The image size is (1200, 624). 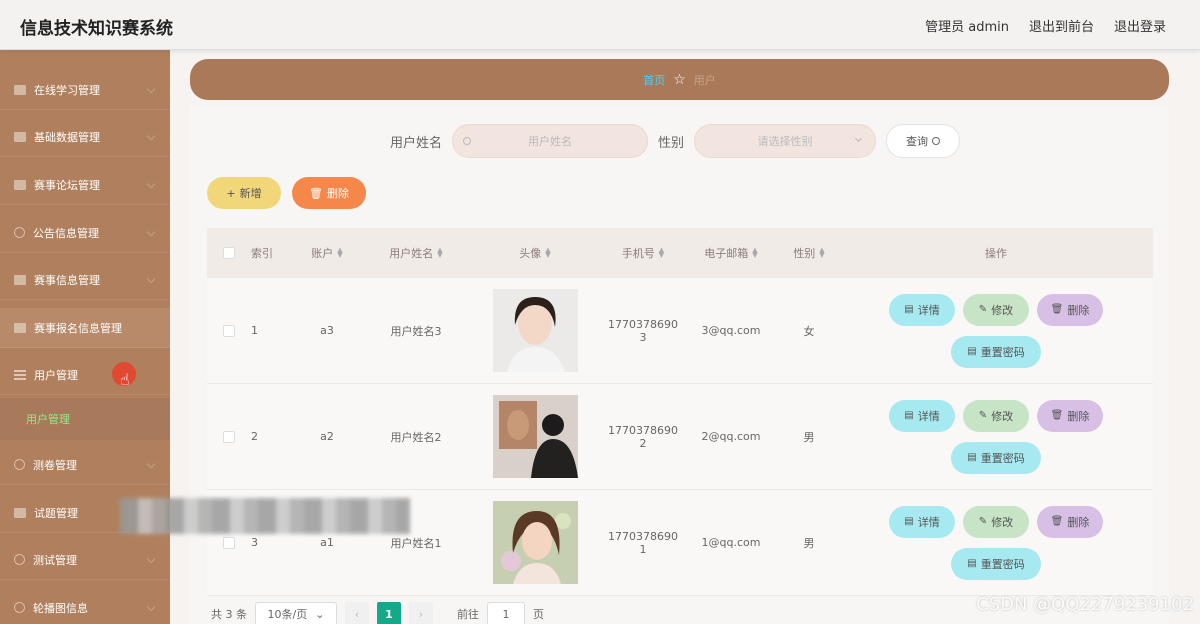 What do you see at coordinates (229, 614) in the screenshot?
I see `total-count: 共 3 条` at bounding box center [229, 614].